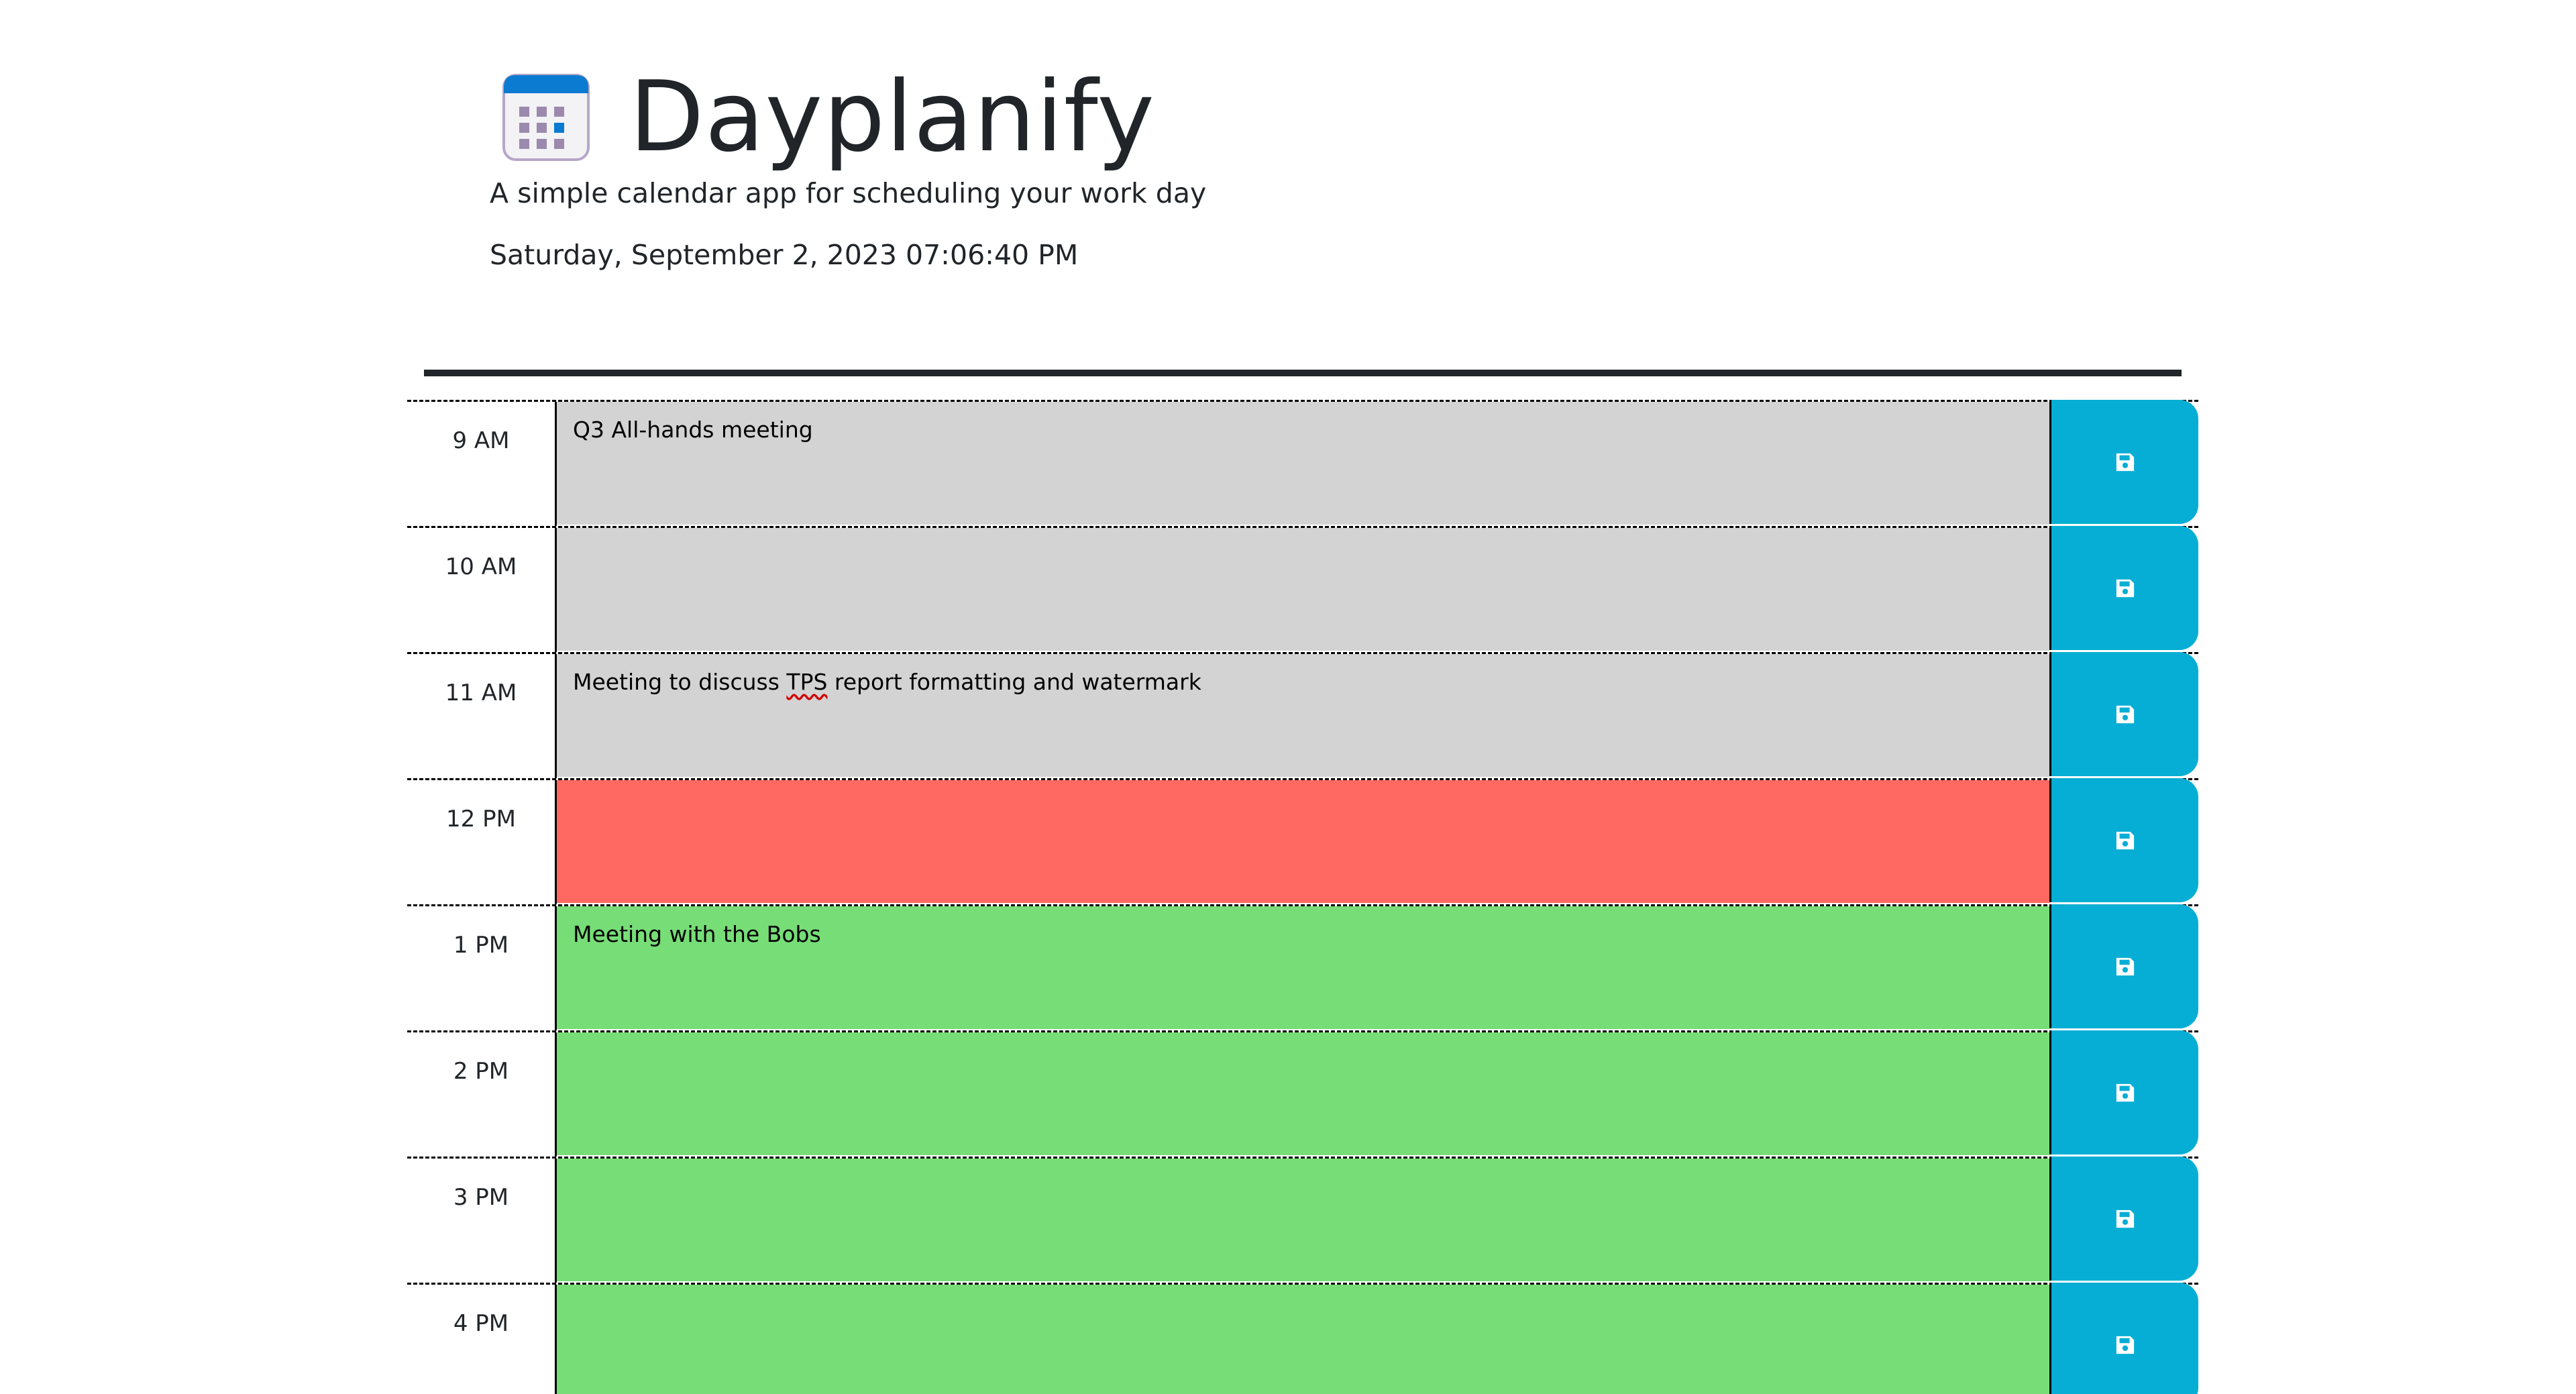 The image size is (2576, 1394). What do you see at coordinates (1014, 682) in the screenshot?
I see `description-text: report formatting and watermark` at bounding box center [1014, 682].